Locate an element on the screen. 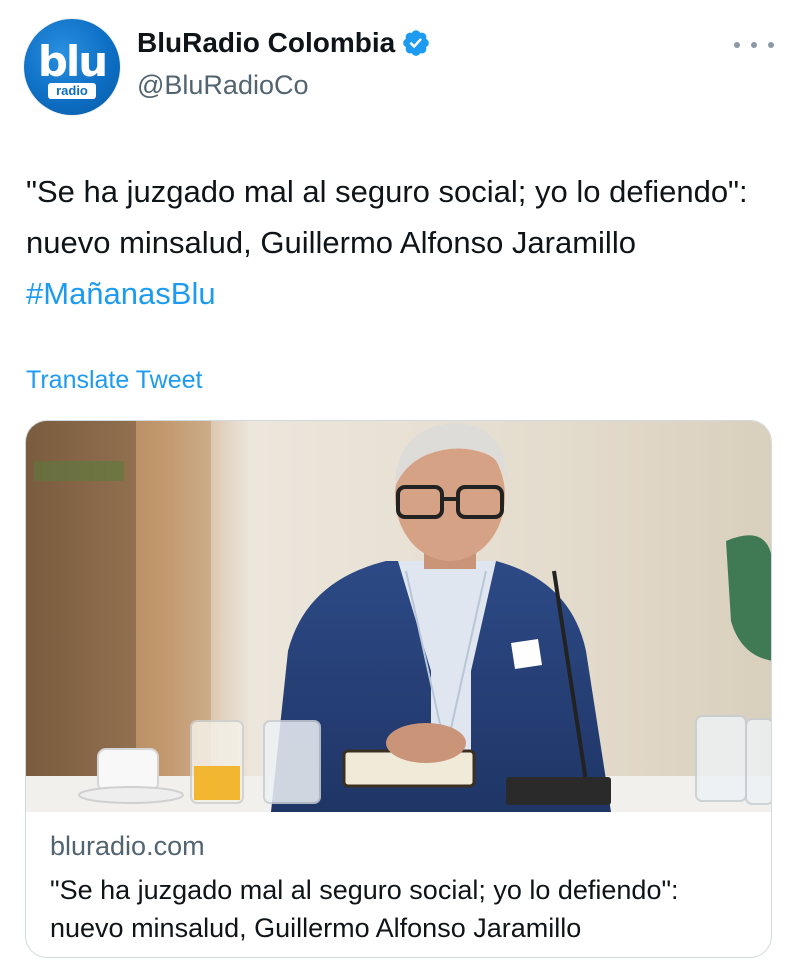  author-name-row: BluRadio Colombia is located at coordinates (284, 43).